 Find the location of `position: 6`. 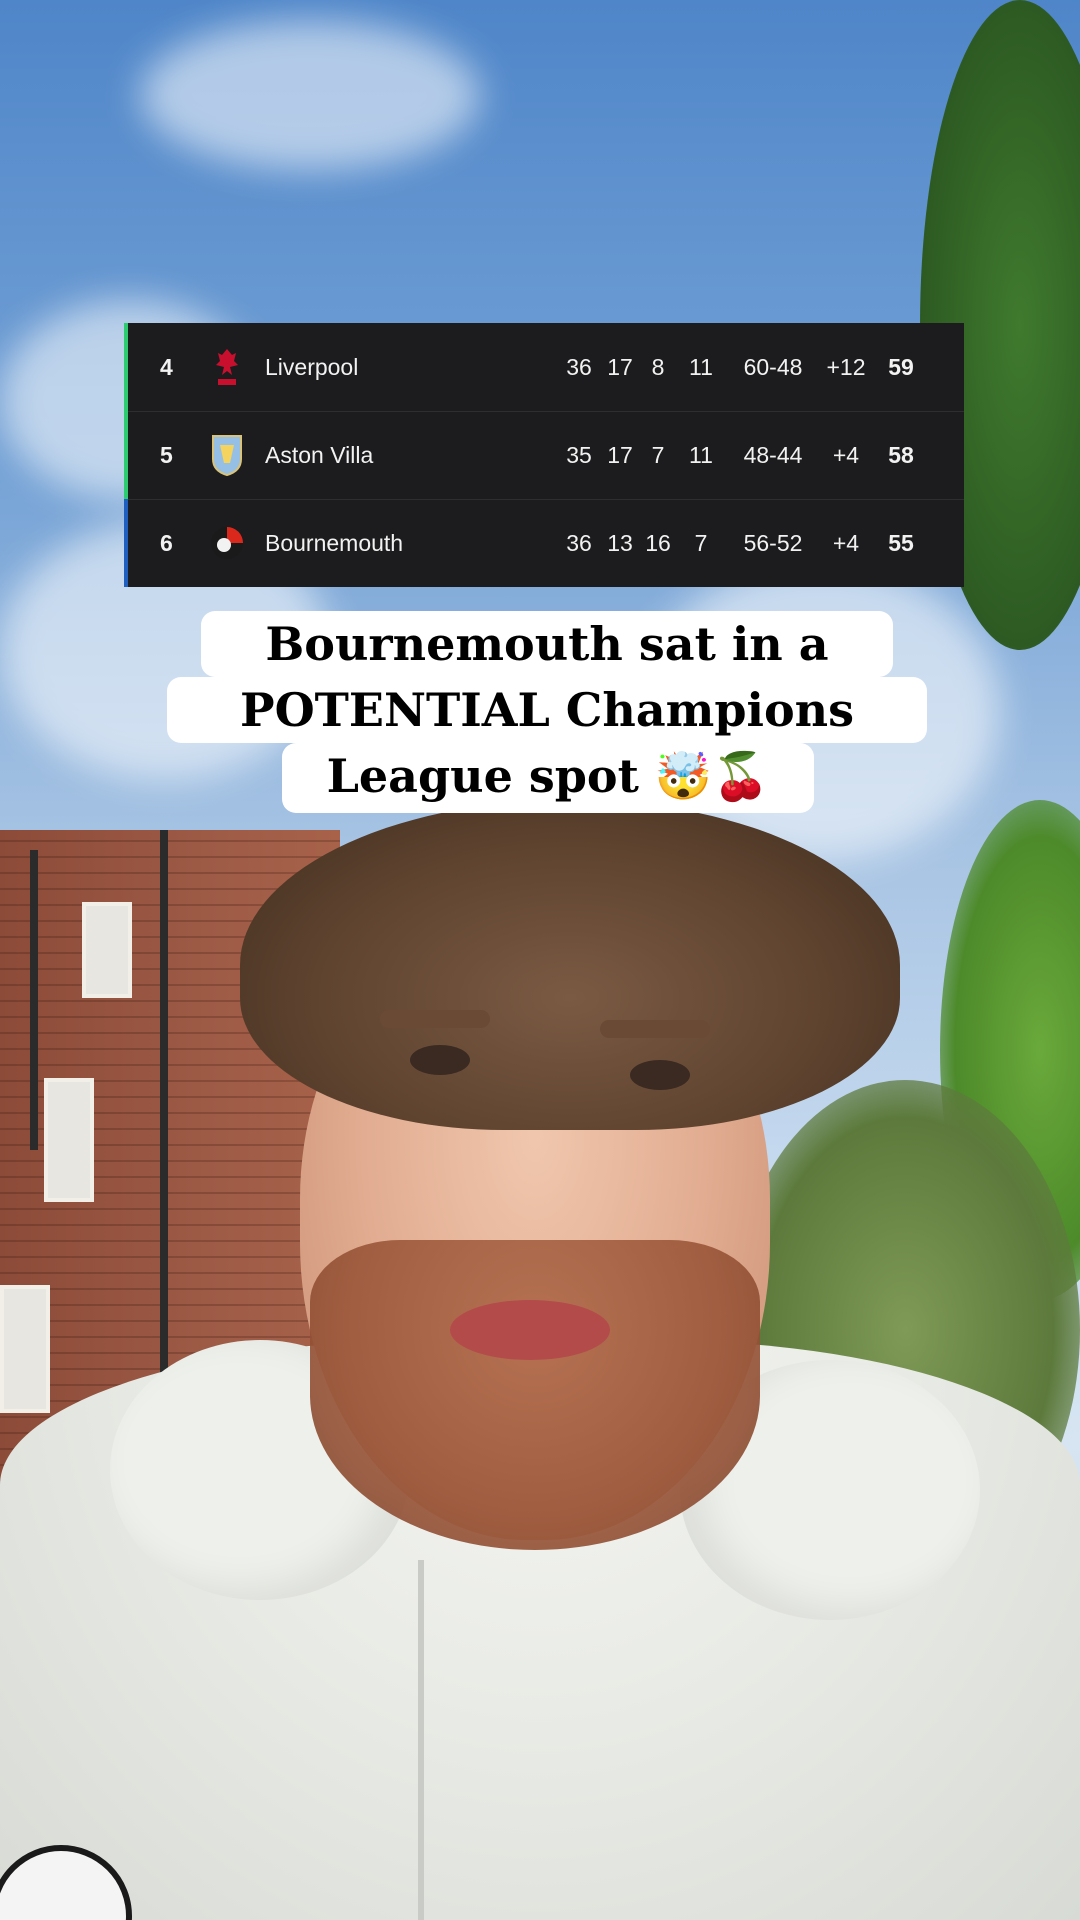

position: 6 is located at coordinates (166, 543).